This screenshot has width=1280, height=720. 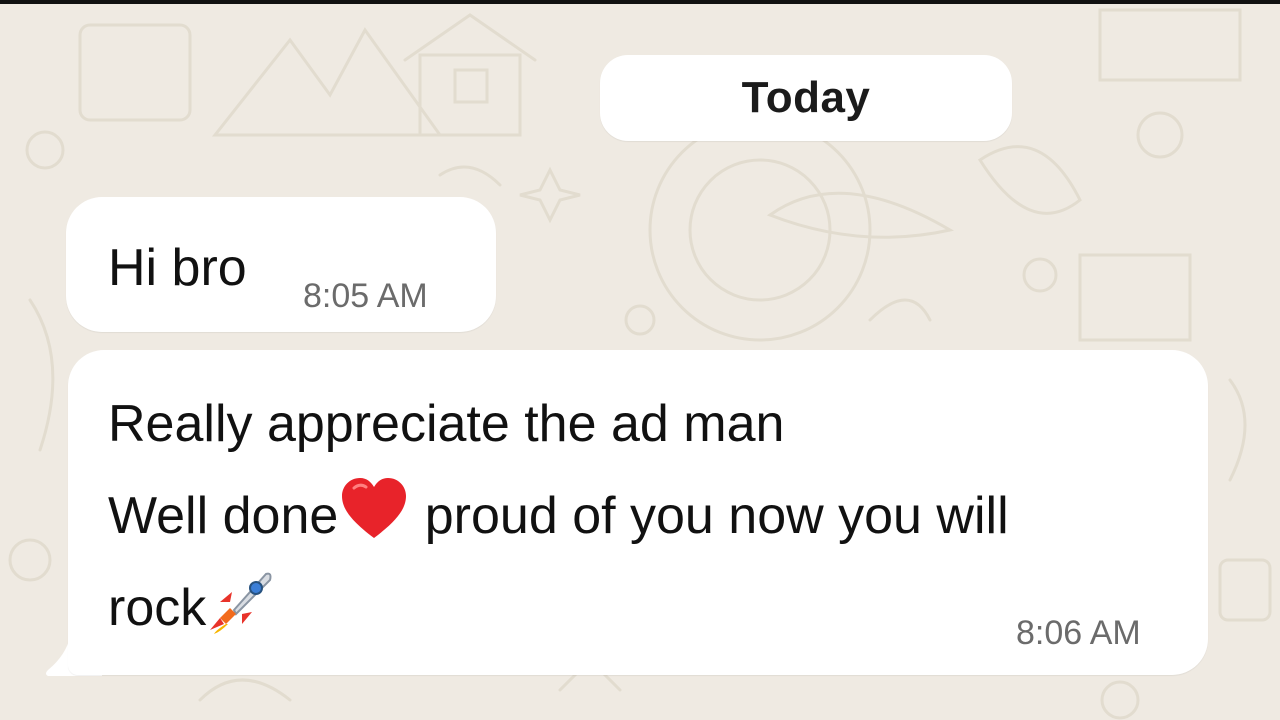 I want to click on message-text-line-3: rock, so click(x=193, y=605).